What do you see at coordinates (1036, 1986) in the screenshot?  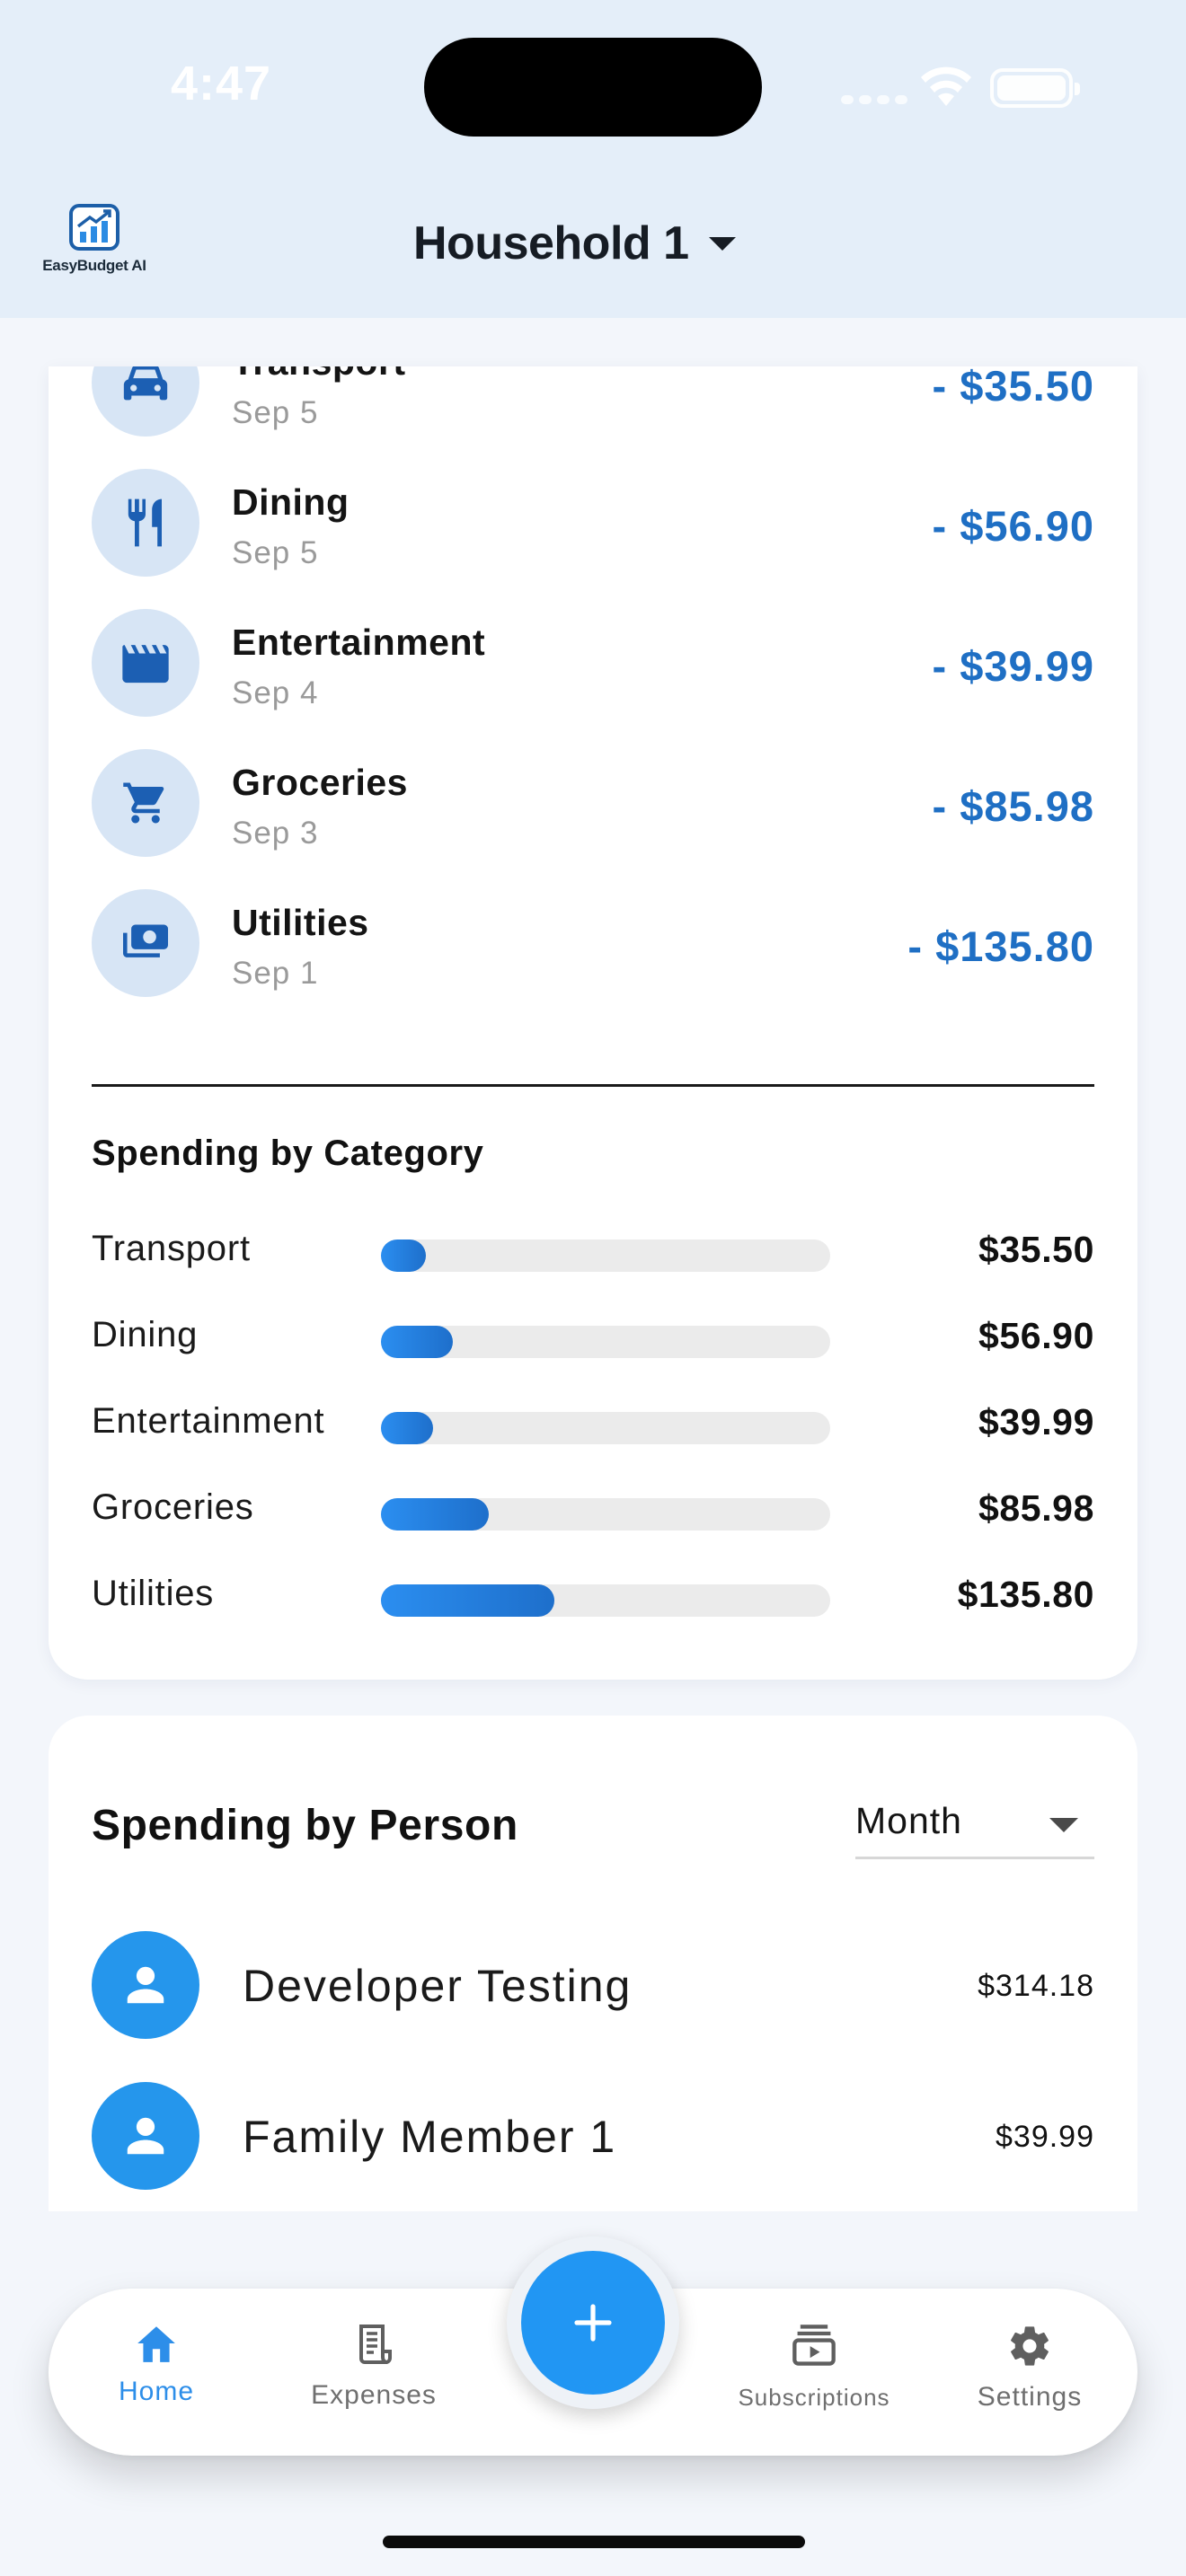 I see `person-amount: $314.18` at bounding box center [1036, 1986].